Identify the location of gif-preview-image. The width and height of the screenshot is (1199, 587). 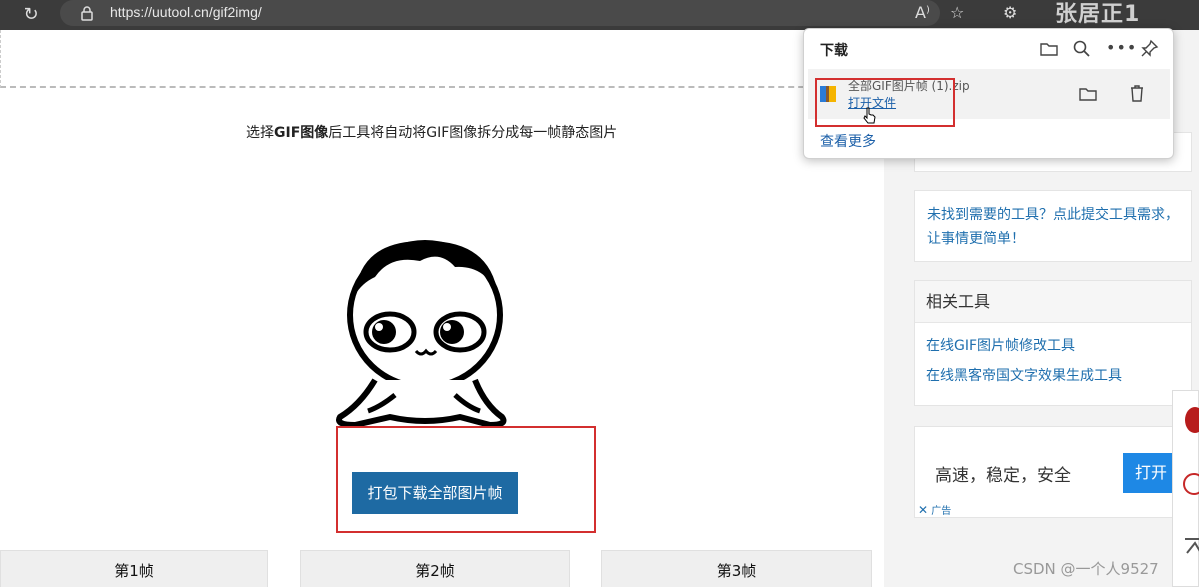
(440, 305).